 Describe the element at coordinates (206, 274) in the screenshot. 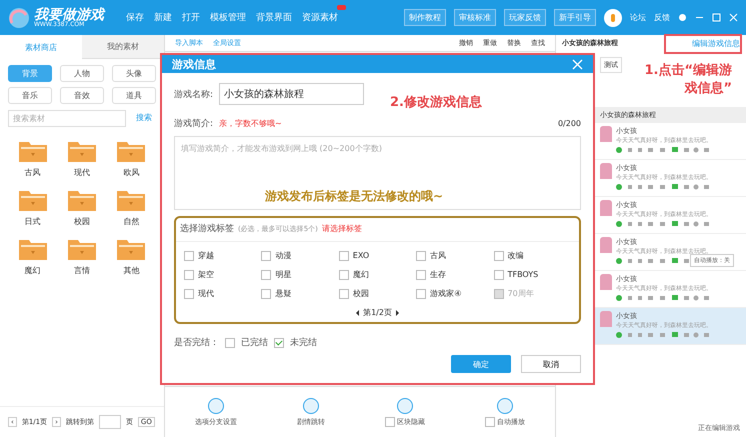

I see `tag-label: 架空` at that location.